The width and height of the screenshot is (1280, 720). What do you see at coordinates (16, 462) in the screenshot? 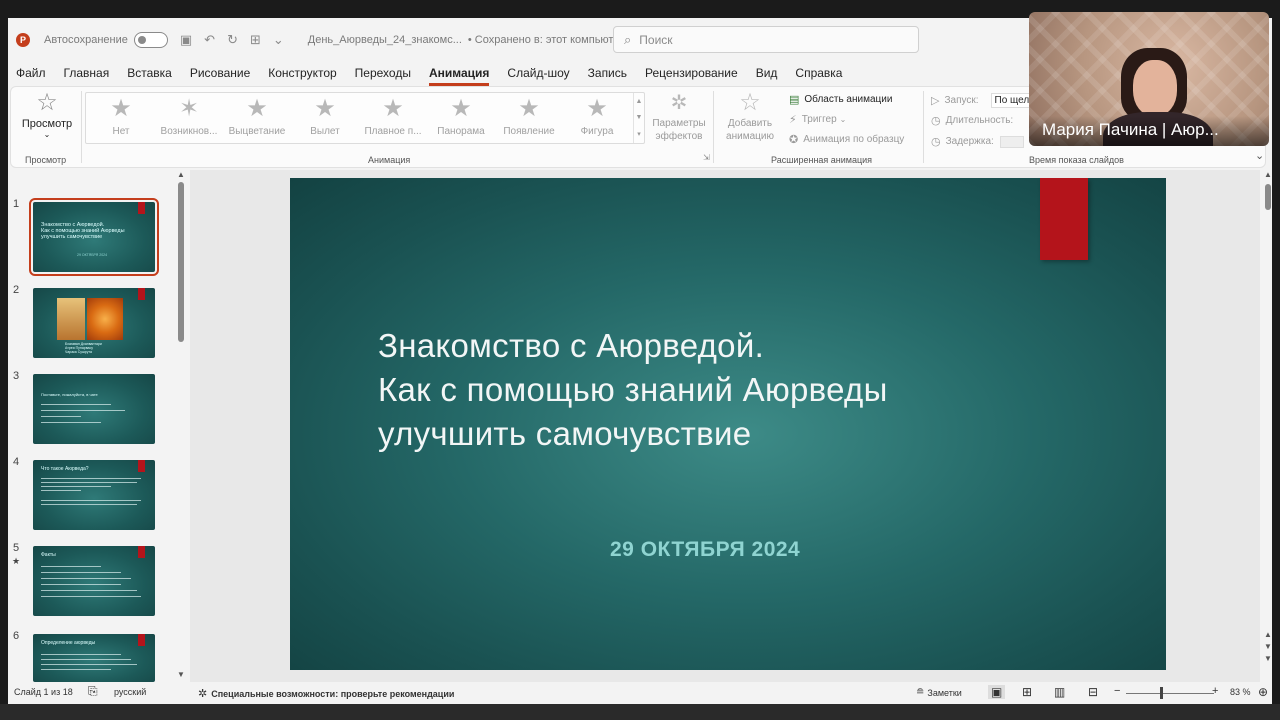
I see `thumbnail-number: 4` at bounding box center [16, 462].